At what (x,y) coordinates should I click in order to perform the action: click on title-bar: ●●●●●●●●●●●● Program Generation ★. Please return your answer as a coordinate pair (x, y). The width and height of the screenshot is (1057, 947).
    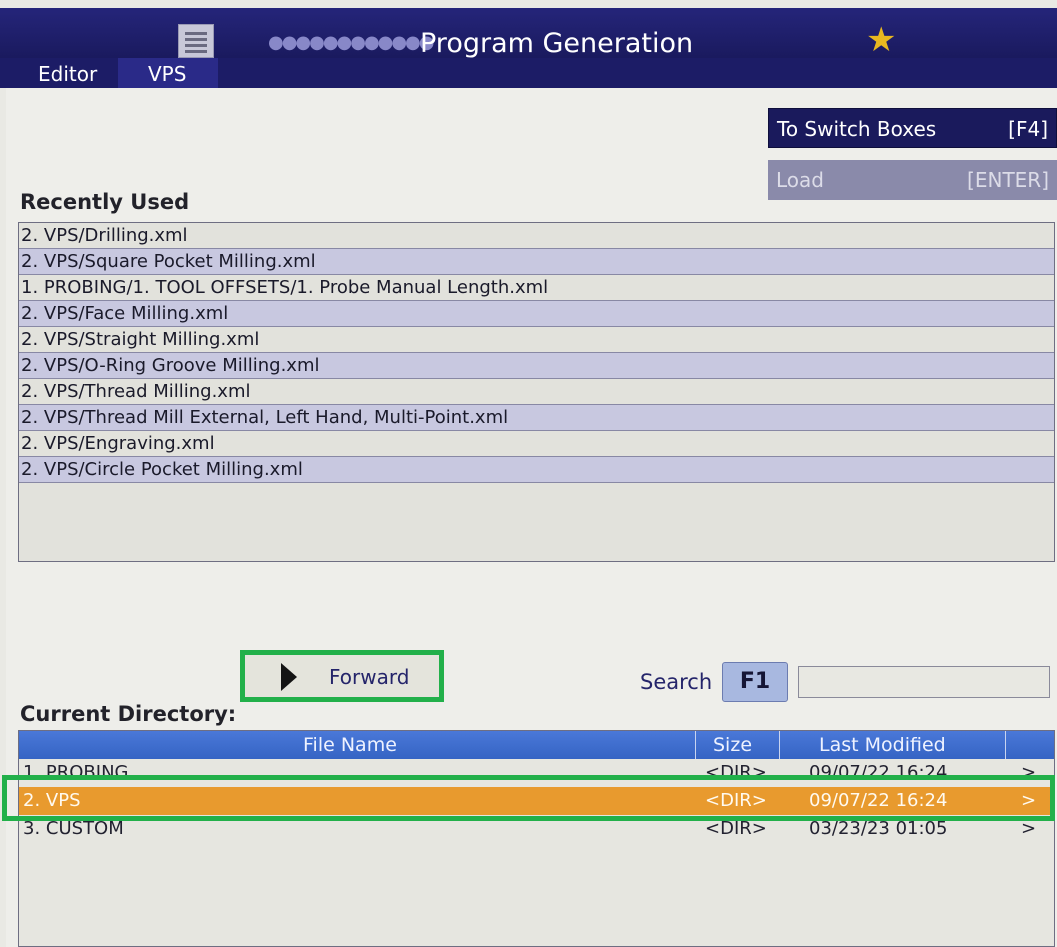
    Looking at the image, I should click on (528, 33).